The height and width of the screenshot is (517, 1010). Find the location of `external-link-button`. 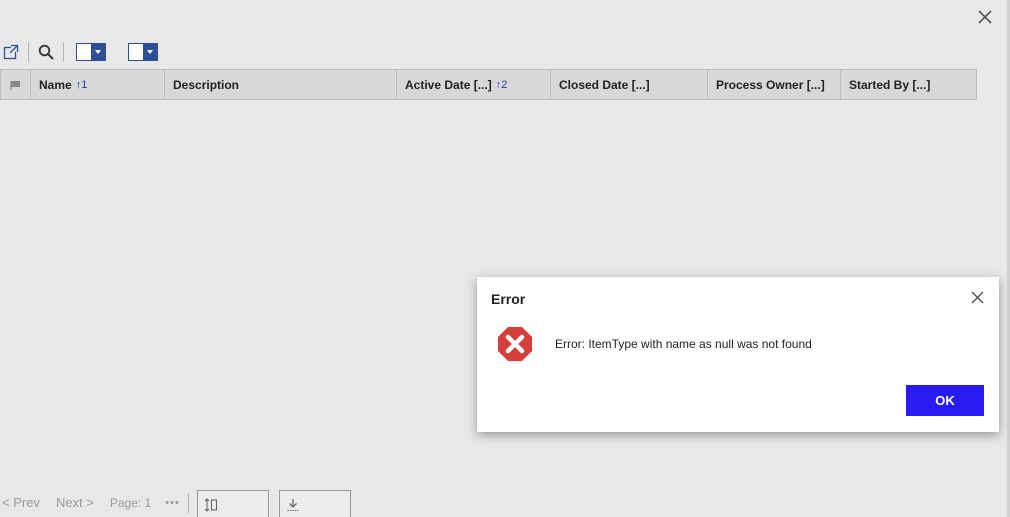

external-link-button is located at coordinates (11, 52).